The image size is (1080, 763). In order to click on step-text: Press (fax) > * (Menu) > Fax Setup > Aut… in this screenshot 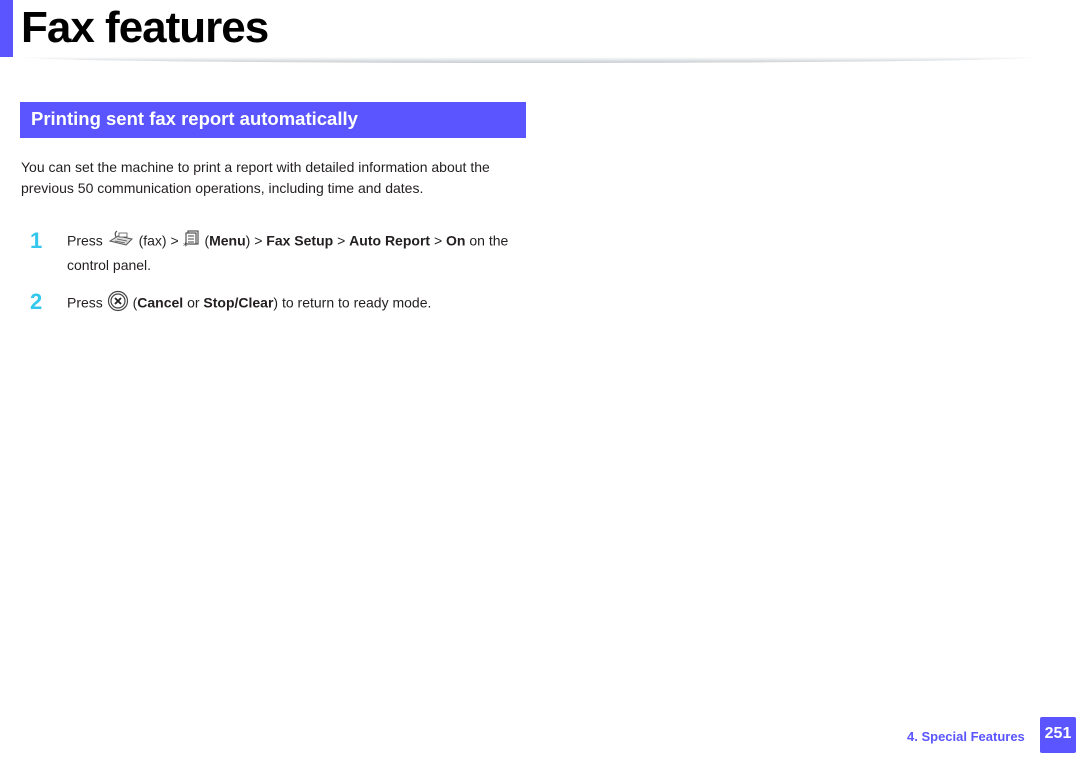, I will do `click(297, 252)`.